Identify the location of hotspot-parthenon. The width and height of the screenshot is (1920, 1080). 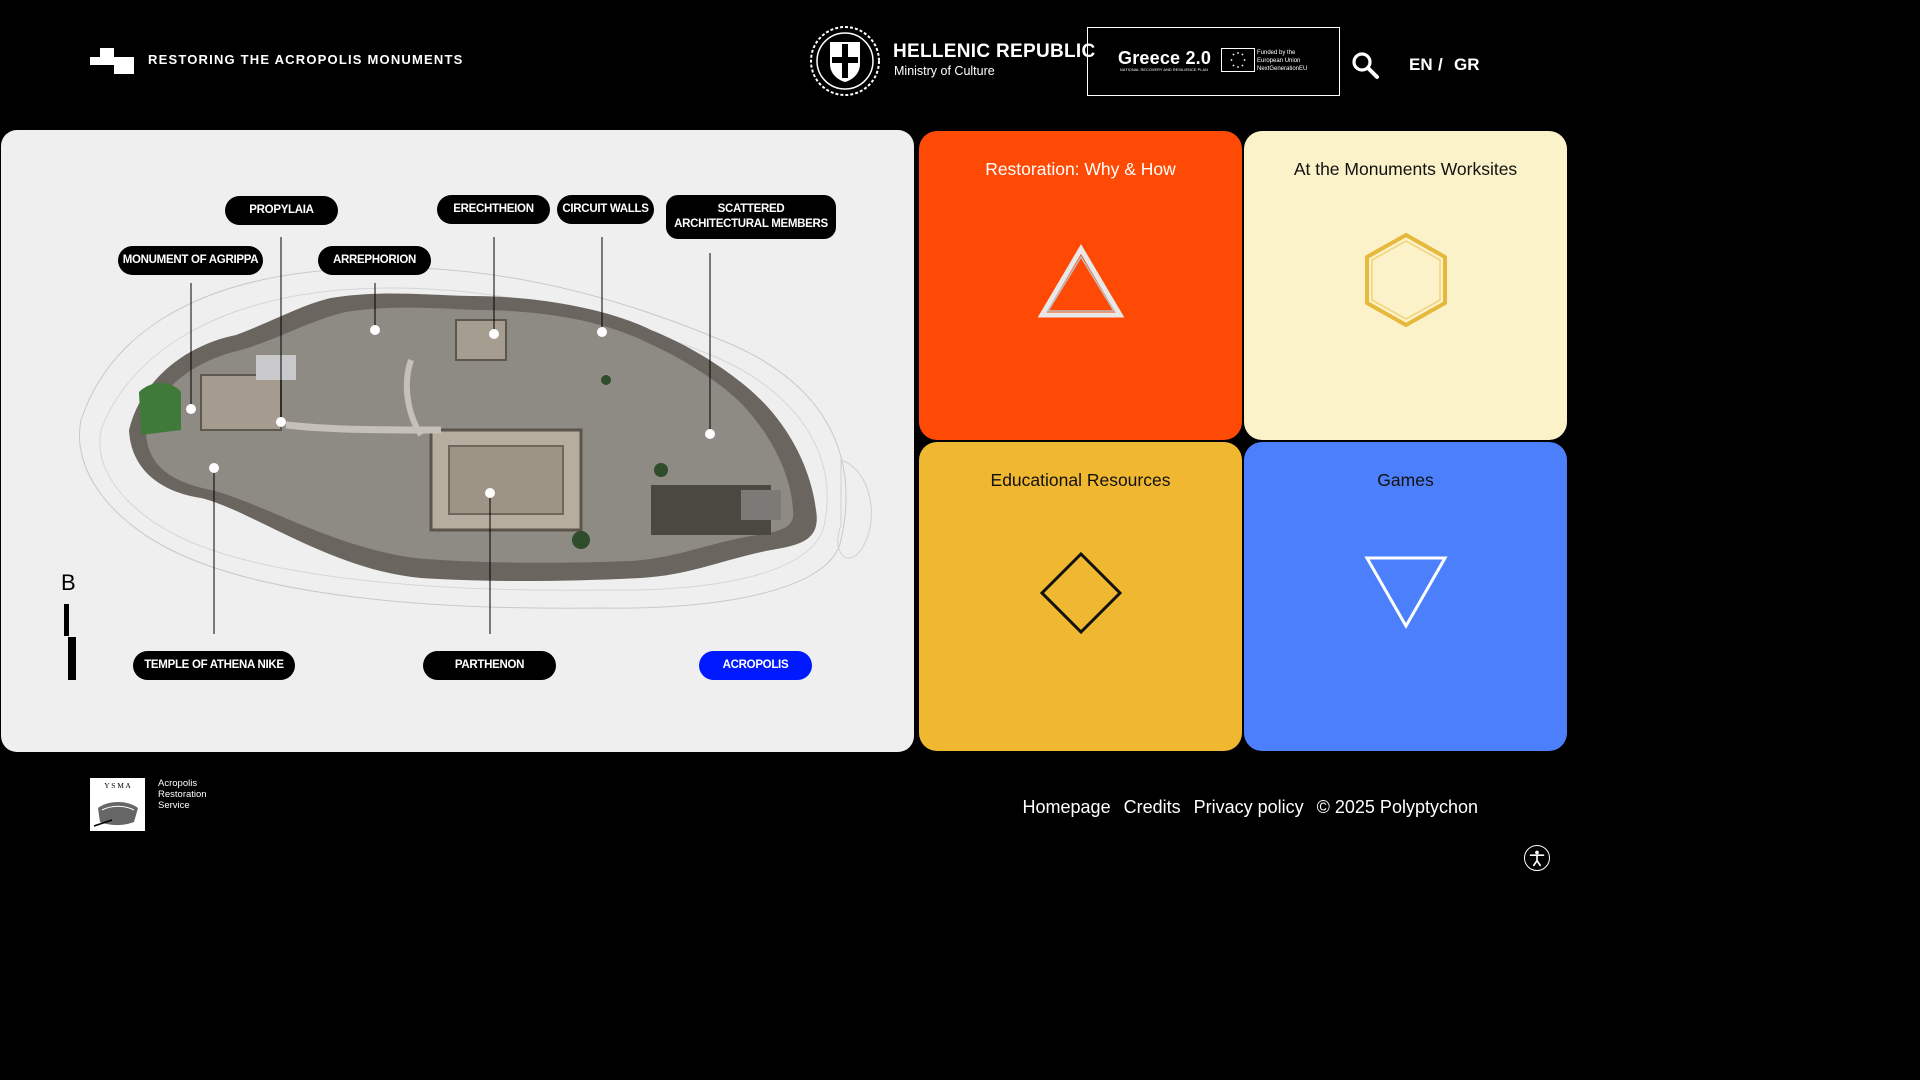
(490, 493).